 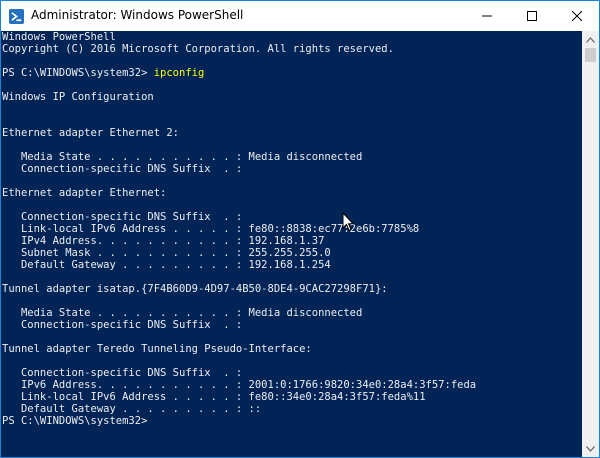 I want to click on minimize-icon, so click(x=486, y=16).